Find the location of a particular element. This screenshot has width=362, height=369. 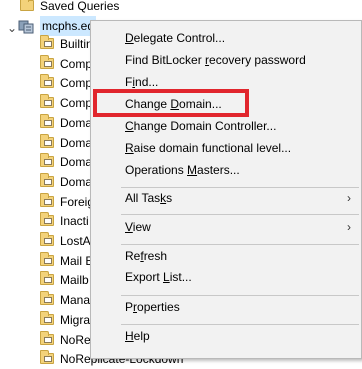

menu-item-properties: Properties is located at coordinates (152, 307).